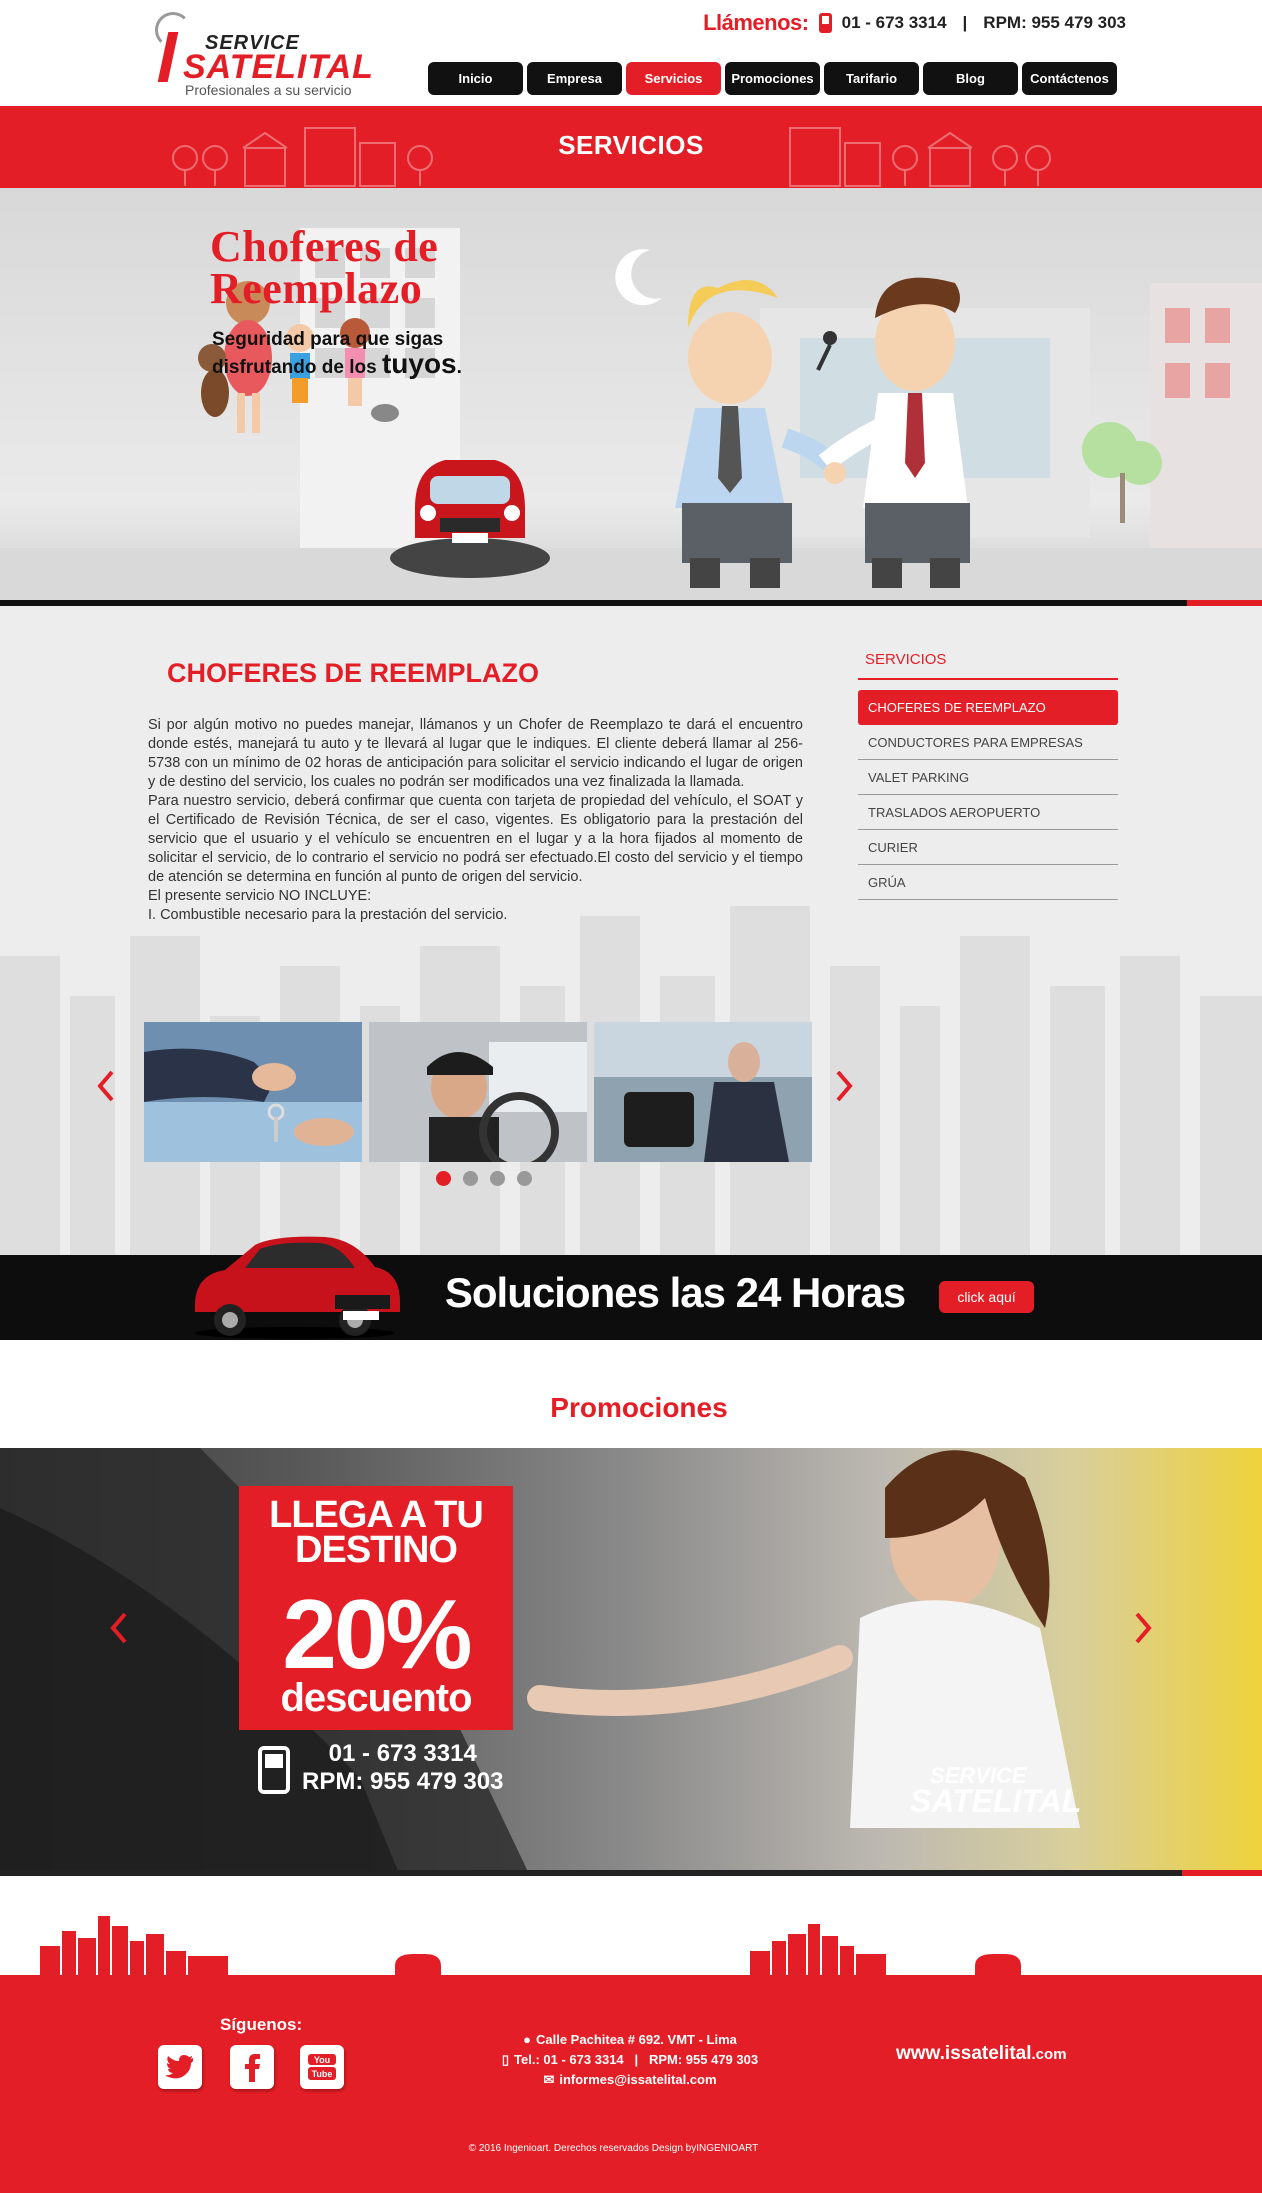 The height and width of the screenshot is (2193, 1262). Describe the element at coordinates (376, 1515) in the screenshot. I see `promo-line1: LLEGA A TU` at that location.